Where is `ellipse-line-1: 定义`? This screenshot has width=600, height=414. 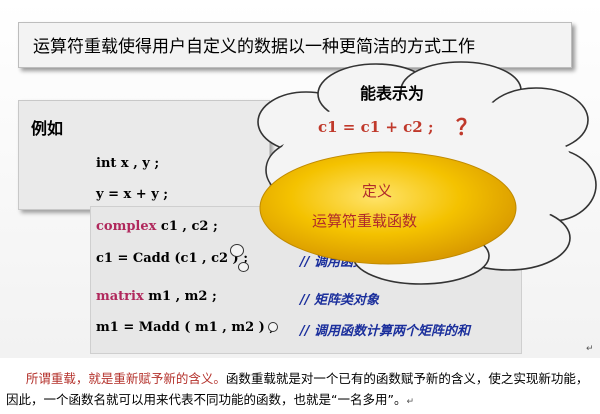 ellipse-line-1: 定义 is located at coordinates (377, 191).